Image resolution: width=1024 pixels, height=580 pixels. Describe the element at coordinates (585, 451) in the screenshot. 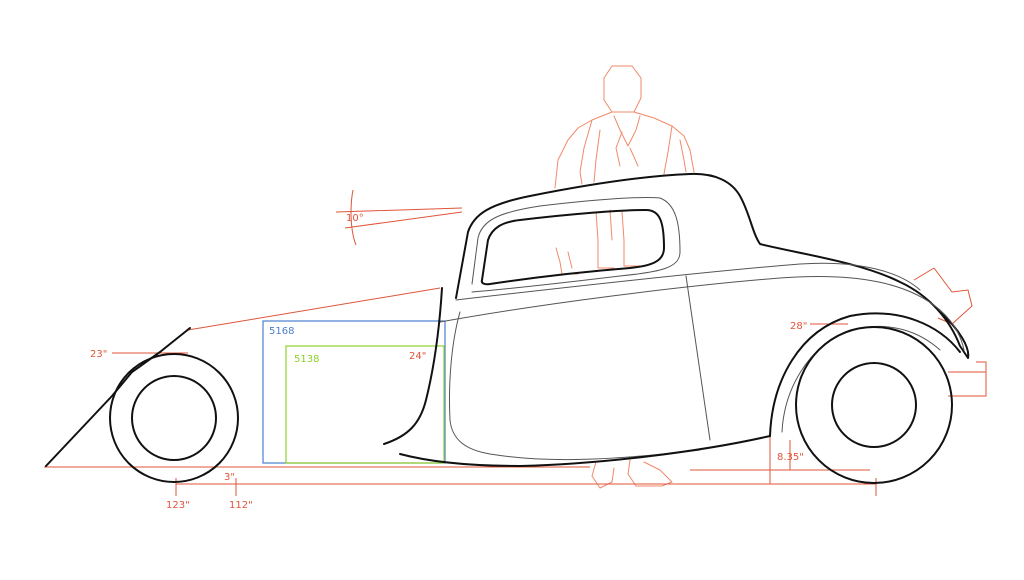

I see `rocker-line` at that location.